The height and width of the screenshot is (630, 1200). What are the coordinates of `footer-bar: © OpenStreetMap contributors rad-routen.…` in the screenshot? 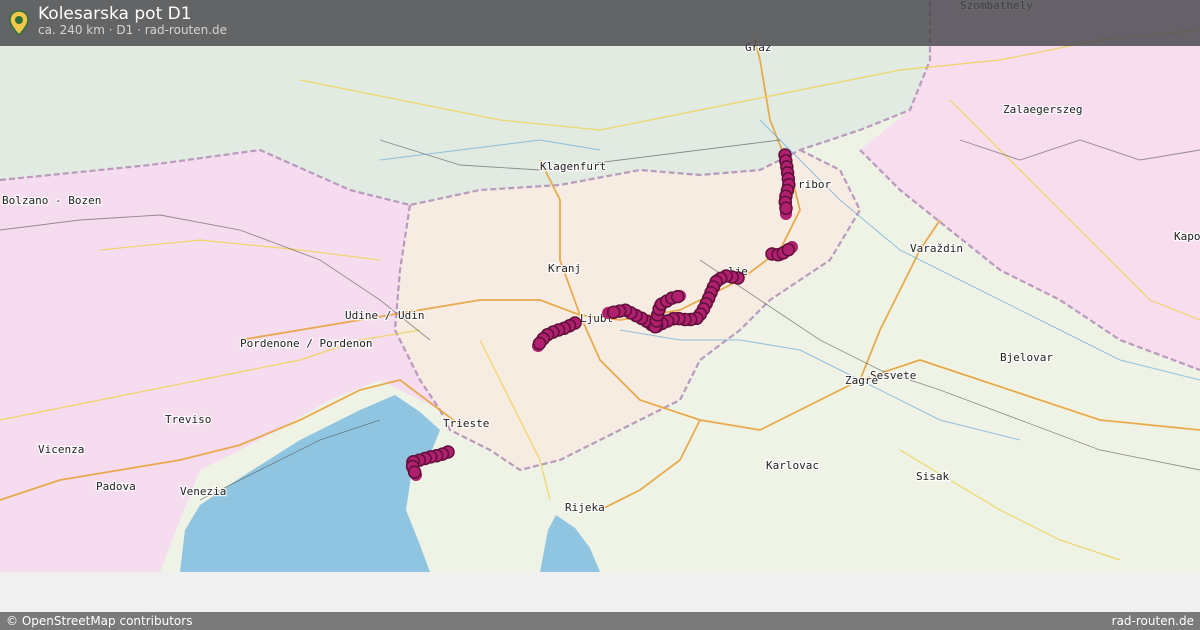 It's located at (600, 621).